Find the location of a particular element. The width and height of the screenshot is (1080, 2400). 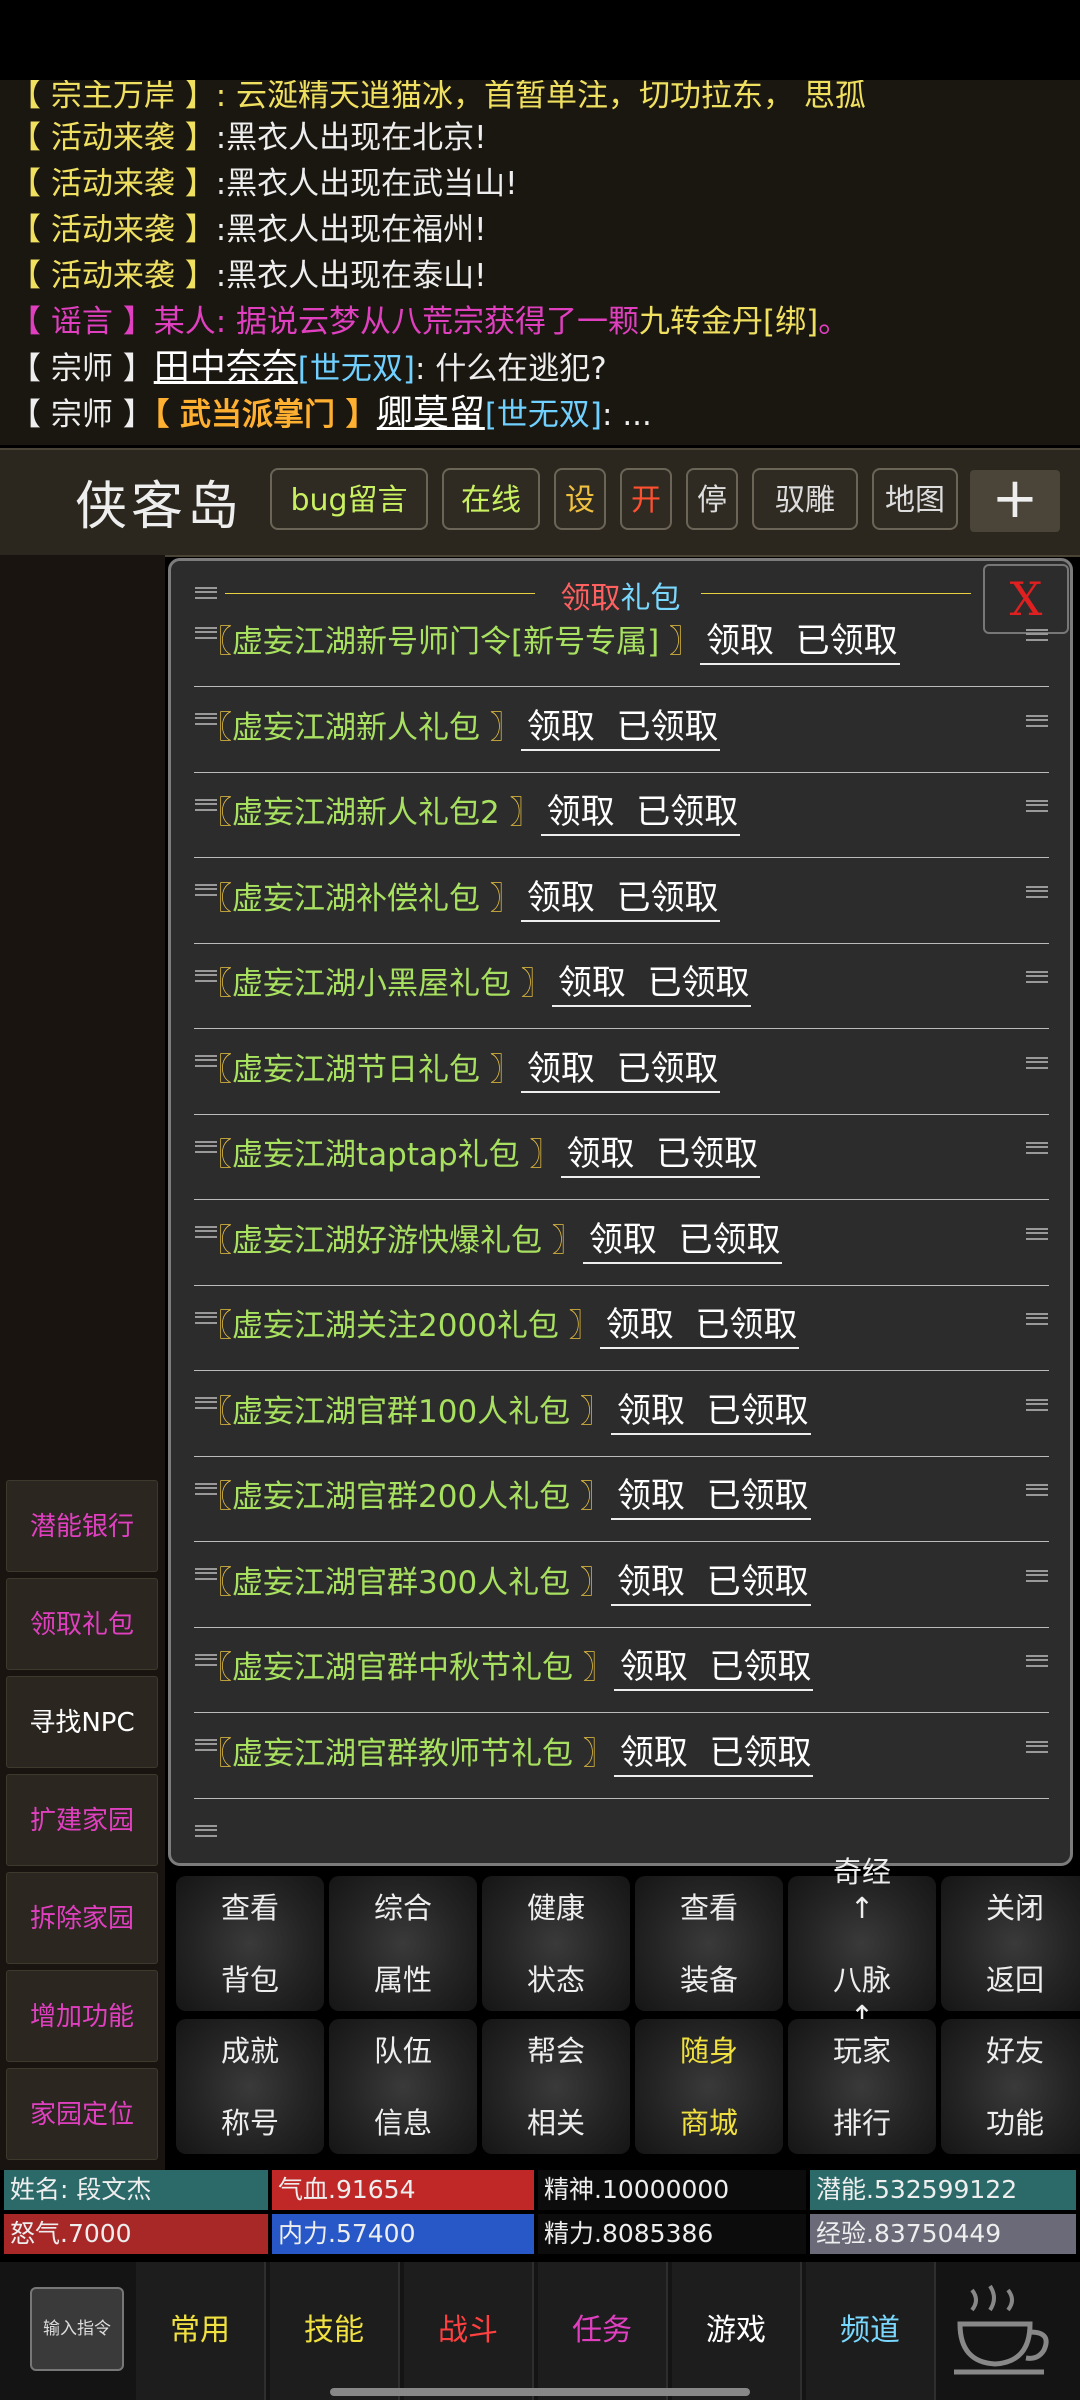

sidebar-item-find-npc: 寻找NPC is located at coordinates (82, 1722).